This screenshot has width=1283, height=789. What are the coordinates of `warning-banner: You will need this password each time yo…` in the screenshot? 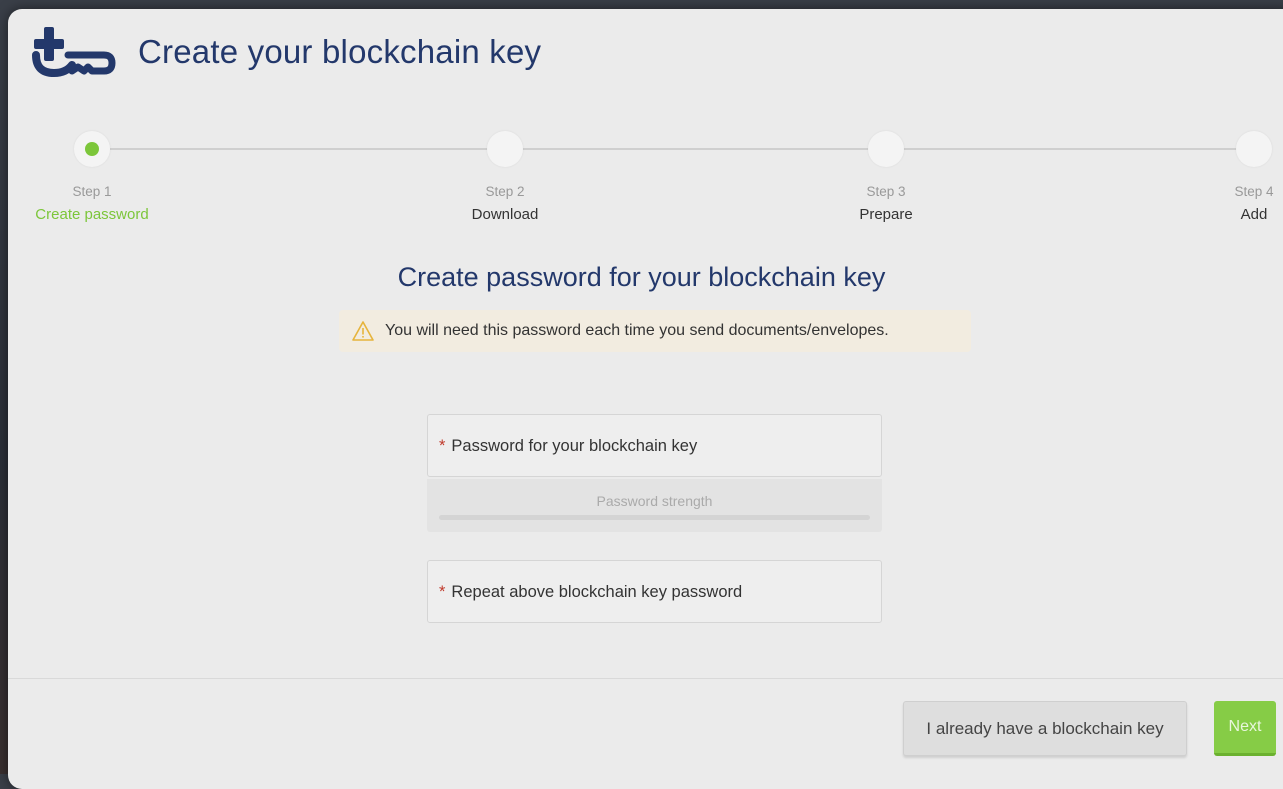 It's located at (655, 331).